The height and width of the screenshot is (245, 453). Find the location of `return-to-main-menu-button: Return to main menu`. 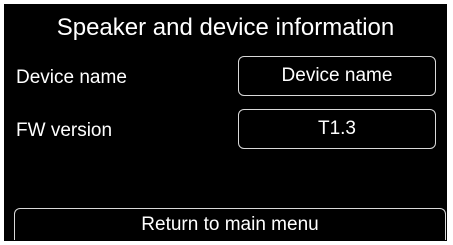

return-to-main-menu-button: Return to main menu is located at coordinates (230, 224).